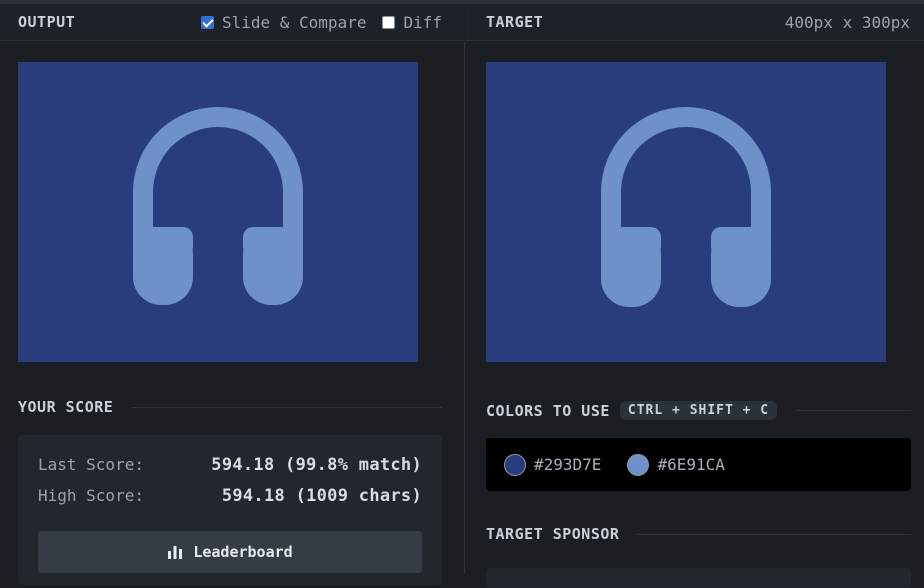 This screenshot has height=588, width=924. What do you see at coordinates (847, 22) in the screenshot?
I see `target-dimensions: 400px x 300px` at bounding box center [847, 22].